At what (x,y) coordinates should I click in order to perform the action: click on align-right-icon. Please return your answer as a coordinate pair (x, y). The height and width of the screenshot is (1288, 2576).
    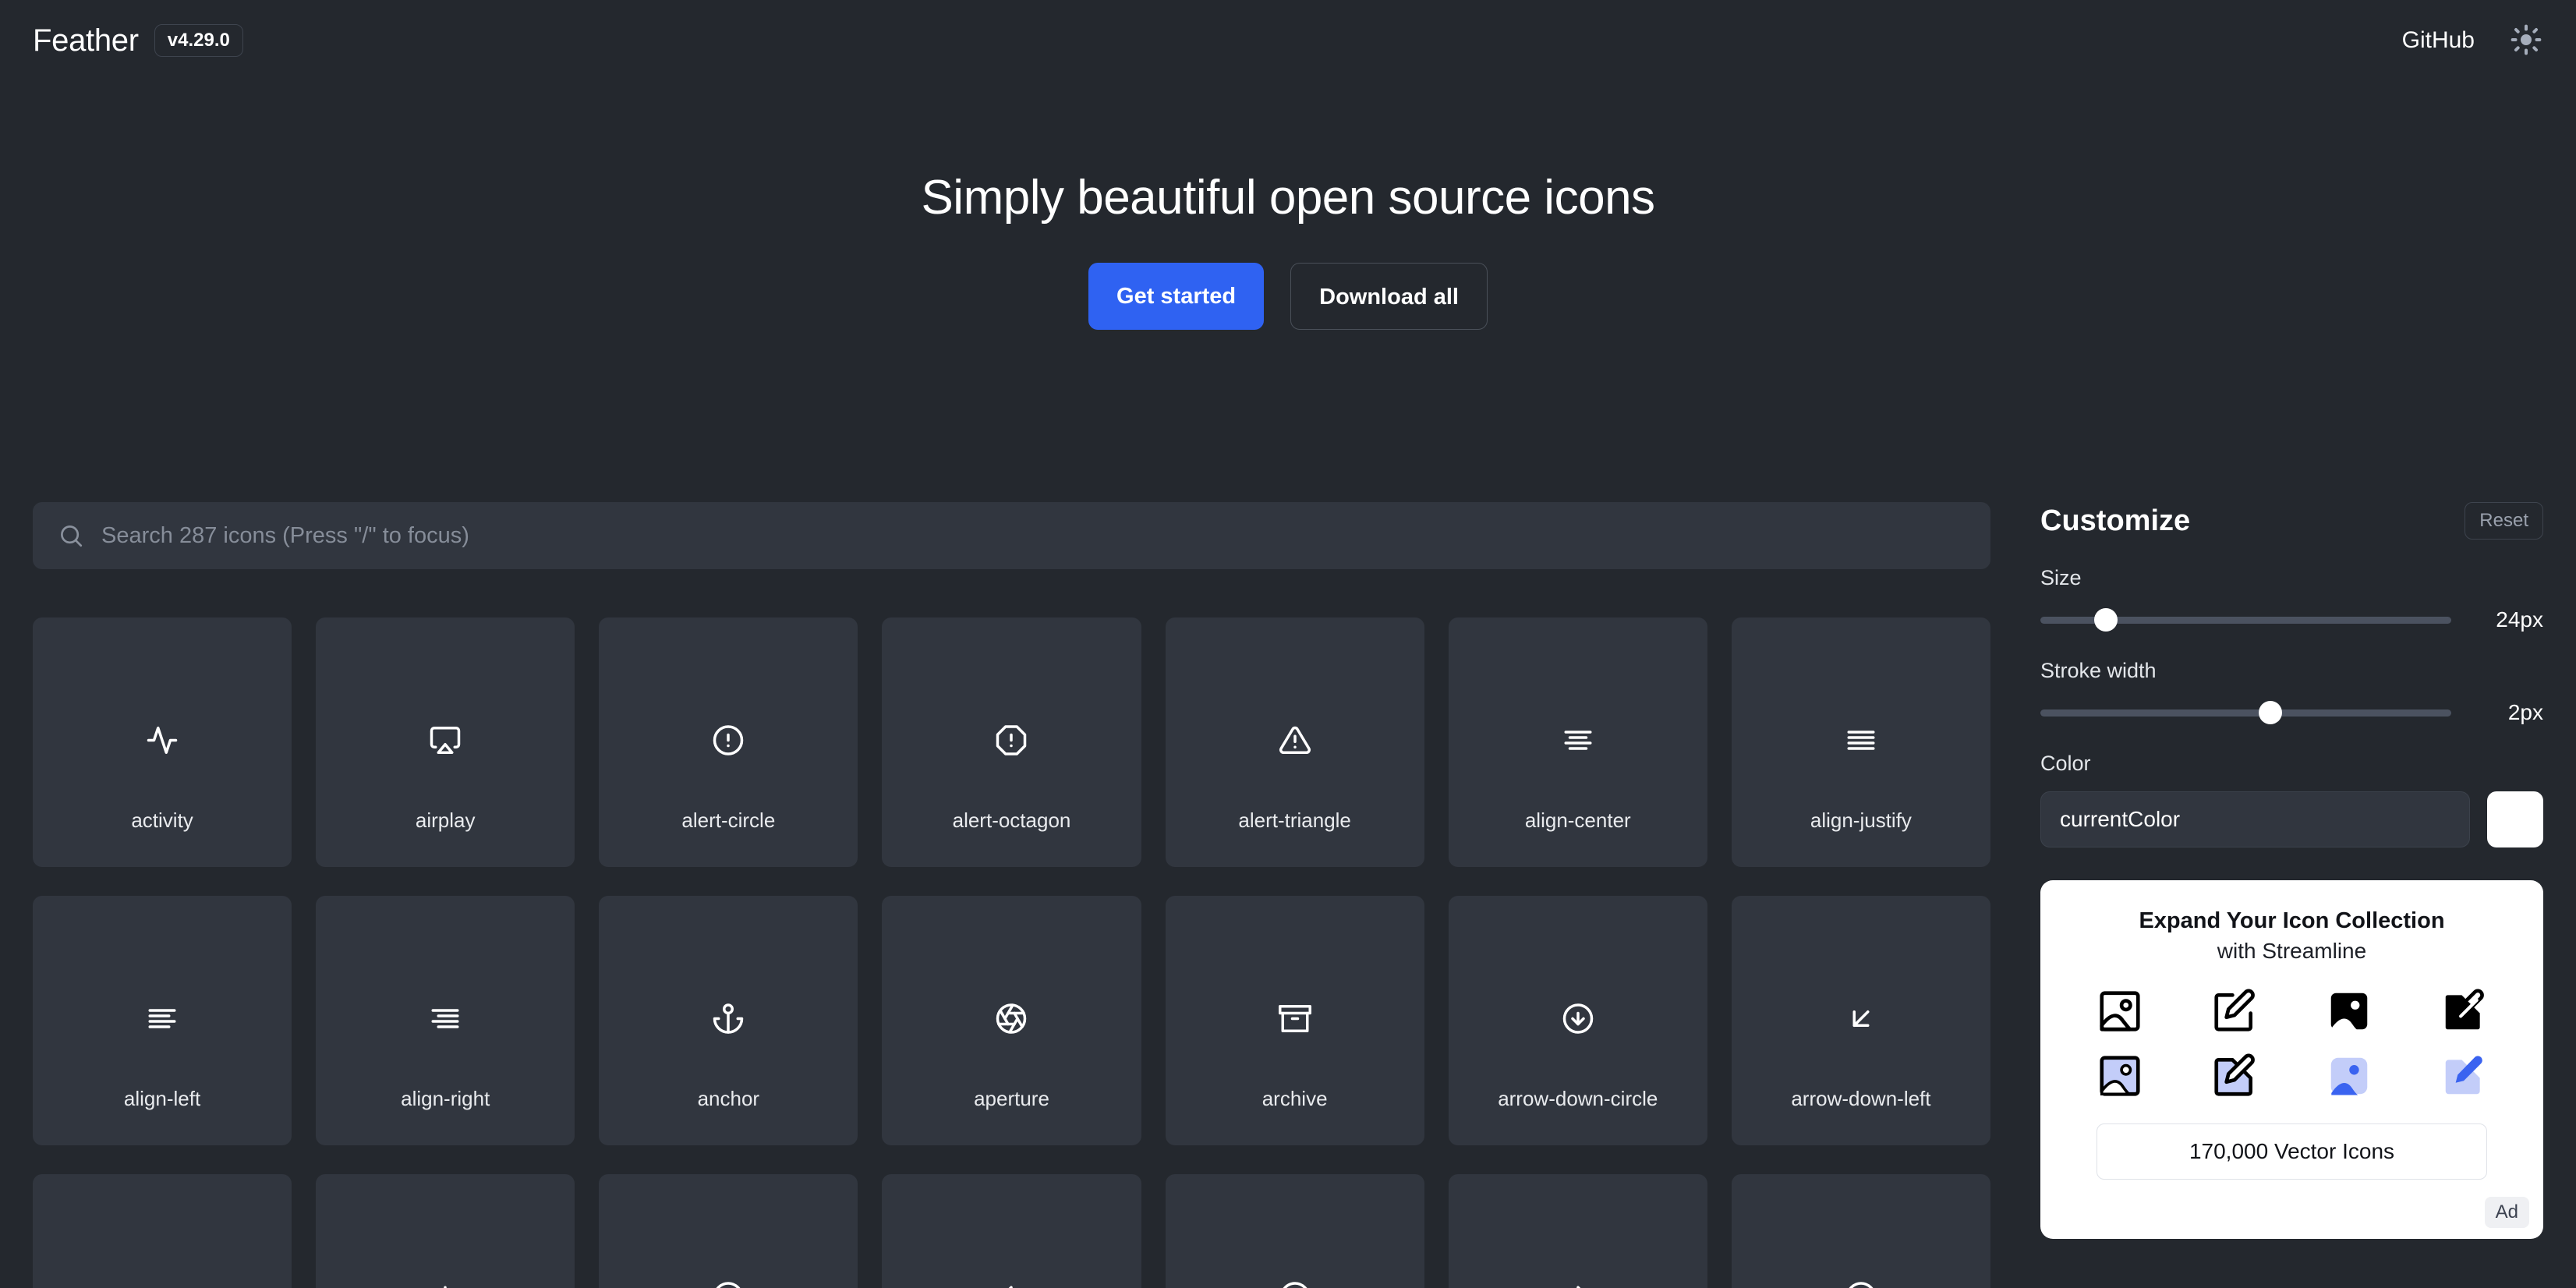
    Looking at the image, I should click on (446, 1018).